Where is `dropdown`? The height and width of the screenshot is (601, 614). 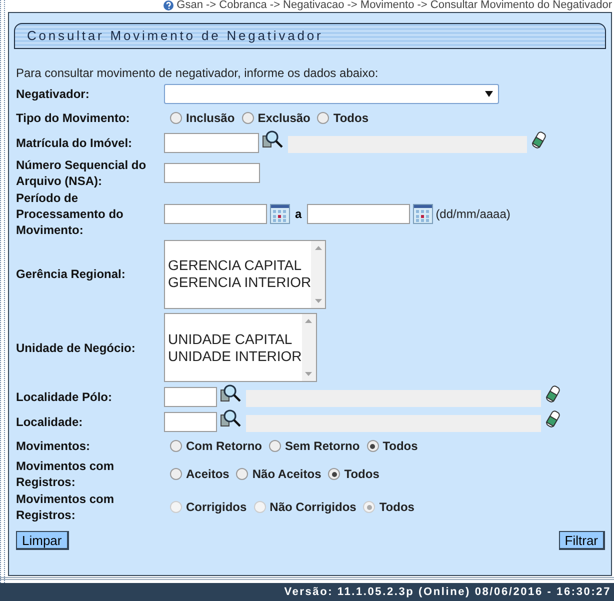
dropdown is located at coordinates (331, 94).